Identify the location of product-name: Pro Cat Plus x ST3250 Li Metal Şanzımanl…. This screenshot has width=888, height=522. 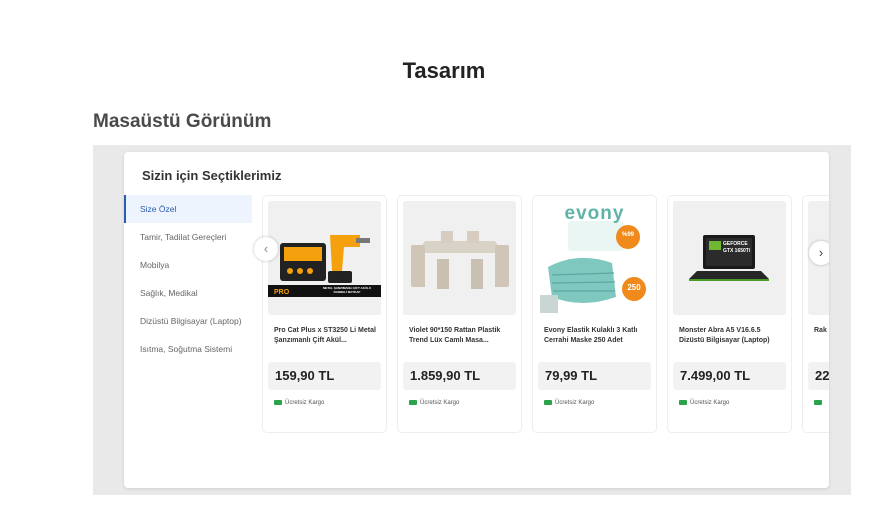
(327, 336).